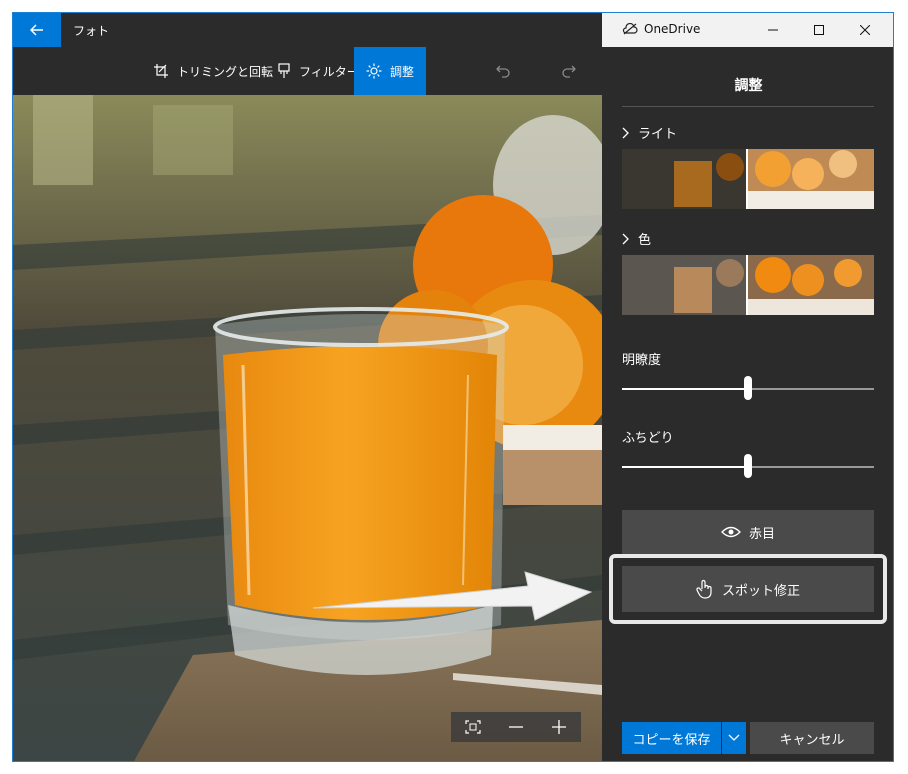 Image resolution: width=908 pixels, height=774 pixels. I want to click on edit-toolbar: トリミングと回転 フィルター 調整, so click(307, 71).